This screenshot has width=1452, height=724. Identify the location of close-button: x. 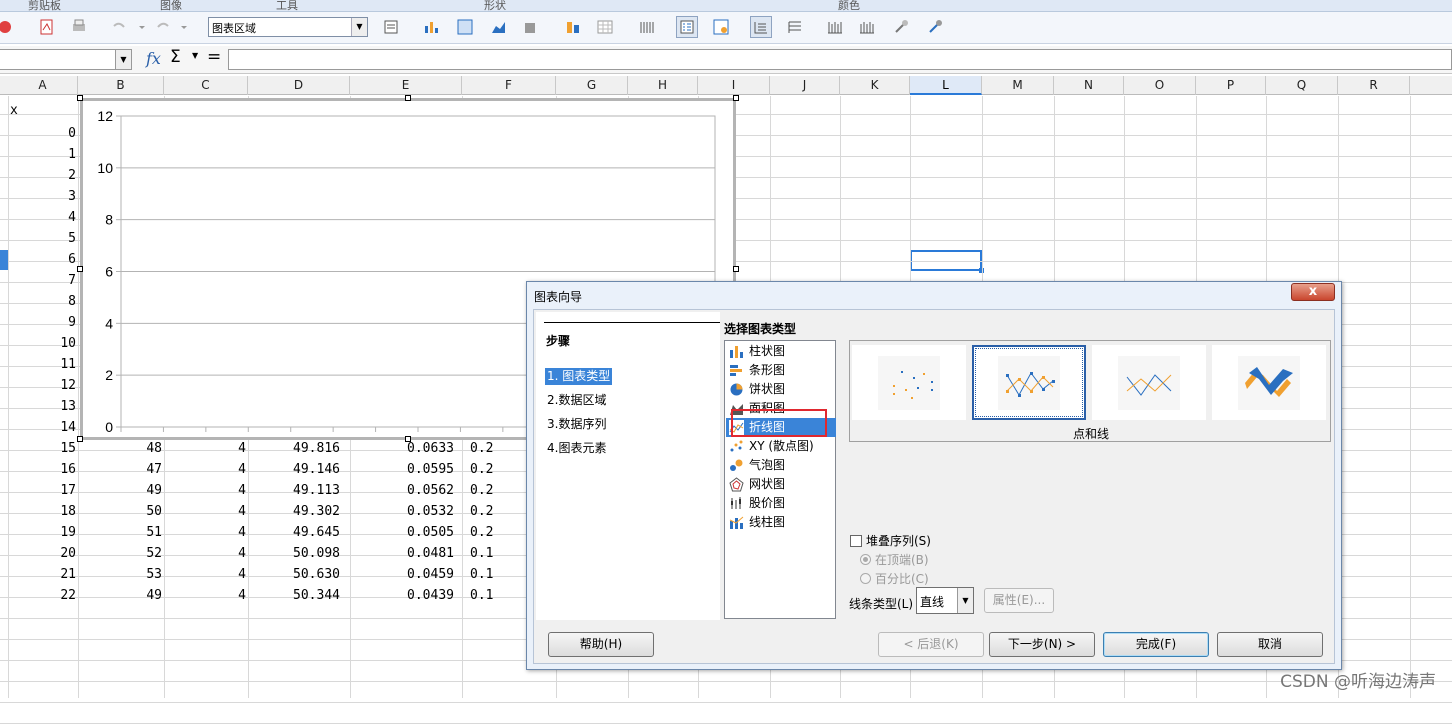
(1313, 292).